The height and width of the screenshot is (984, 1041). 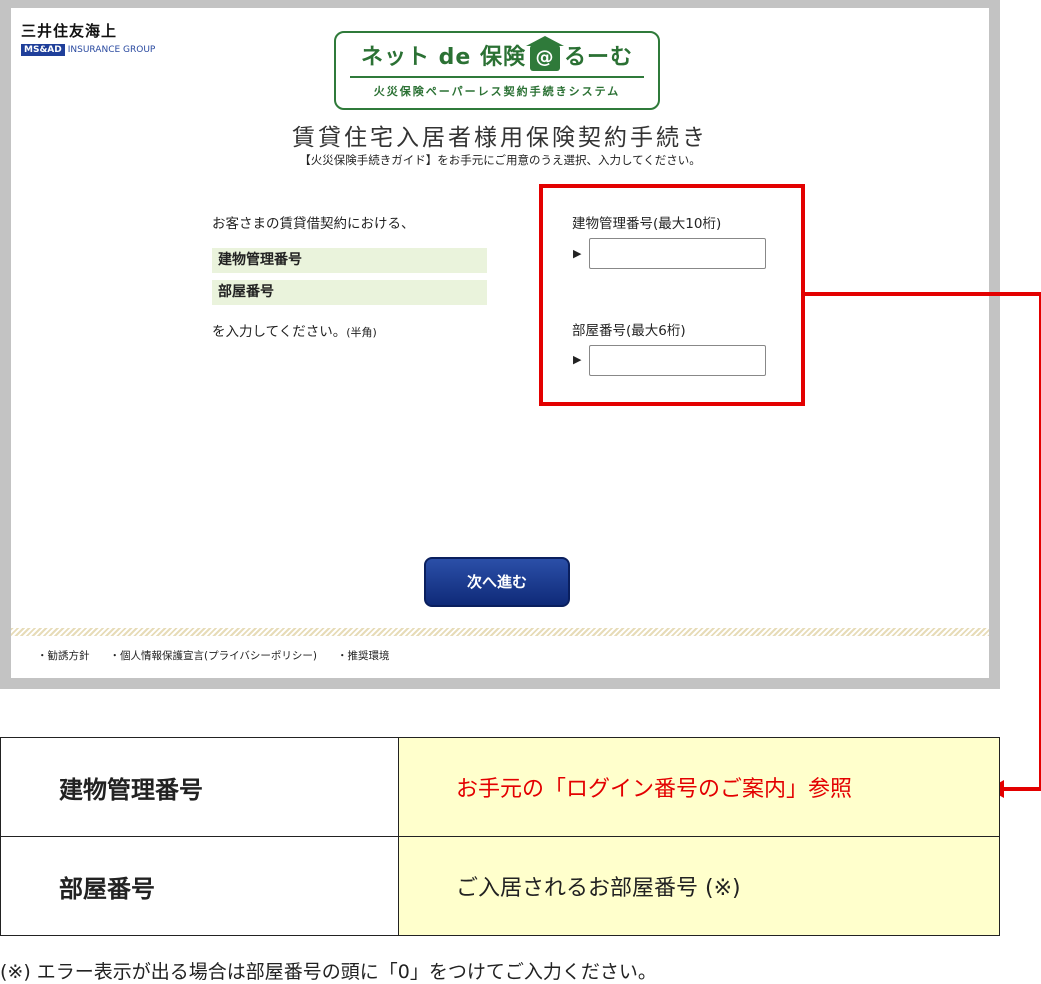 I want to click on building-number-input, so click(x=677, y=253).